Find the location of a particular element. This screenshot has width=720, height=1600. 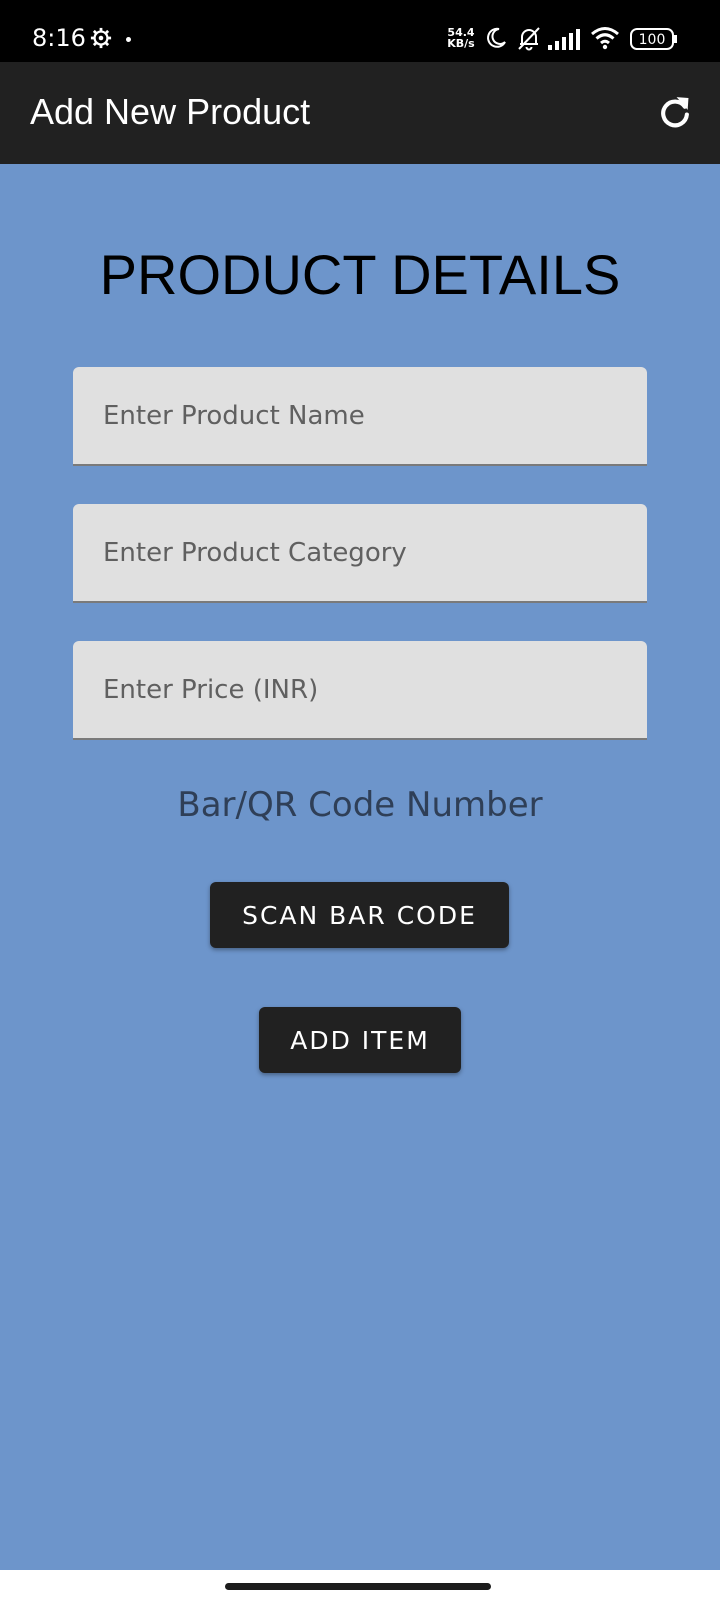

battery-icon: 100 is located at coordinates (653, 39).